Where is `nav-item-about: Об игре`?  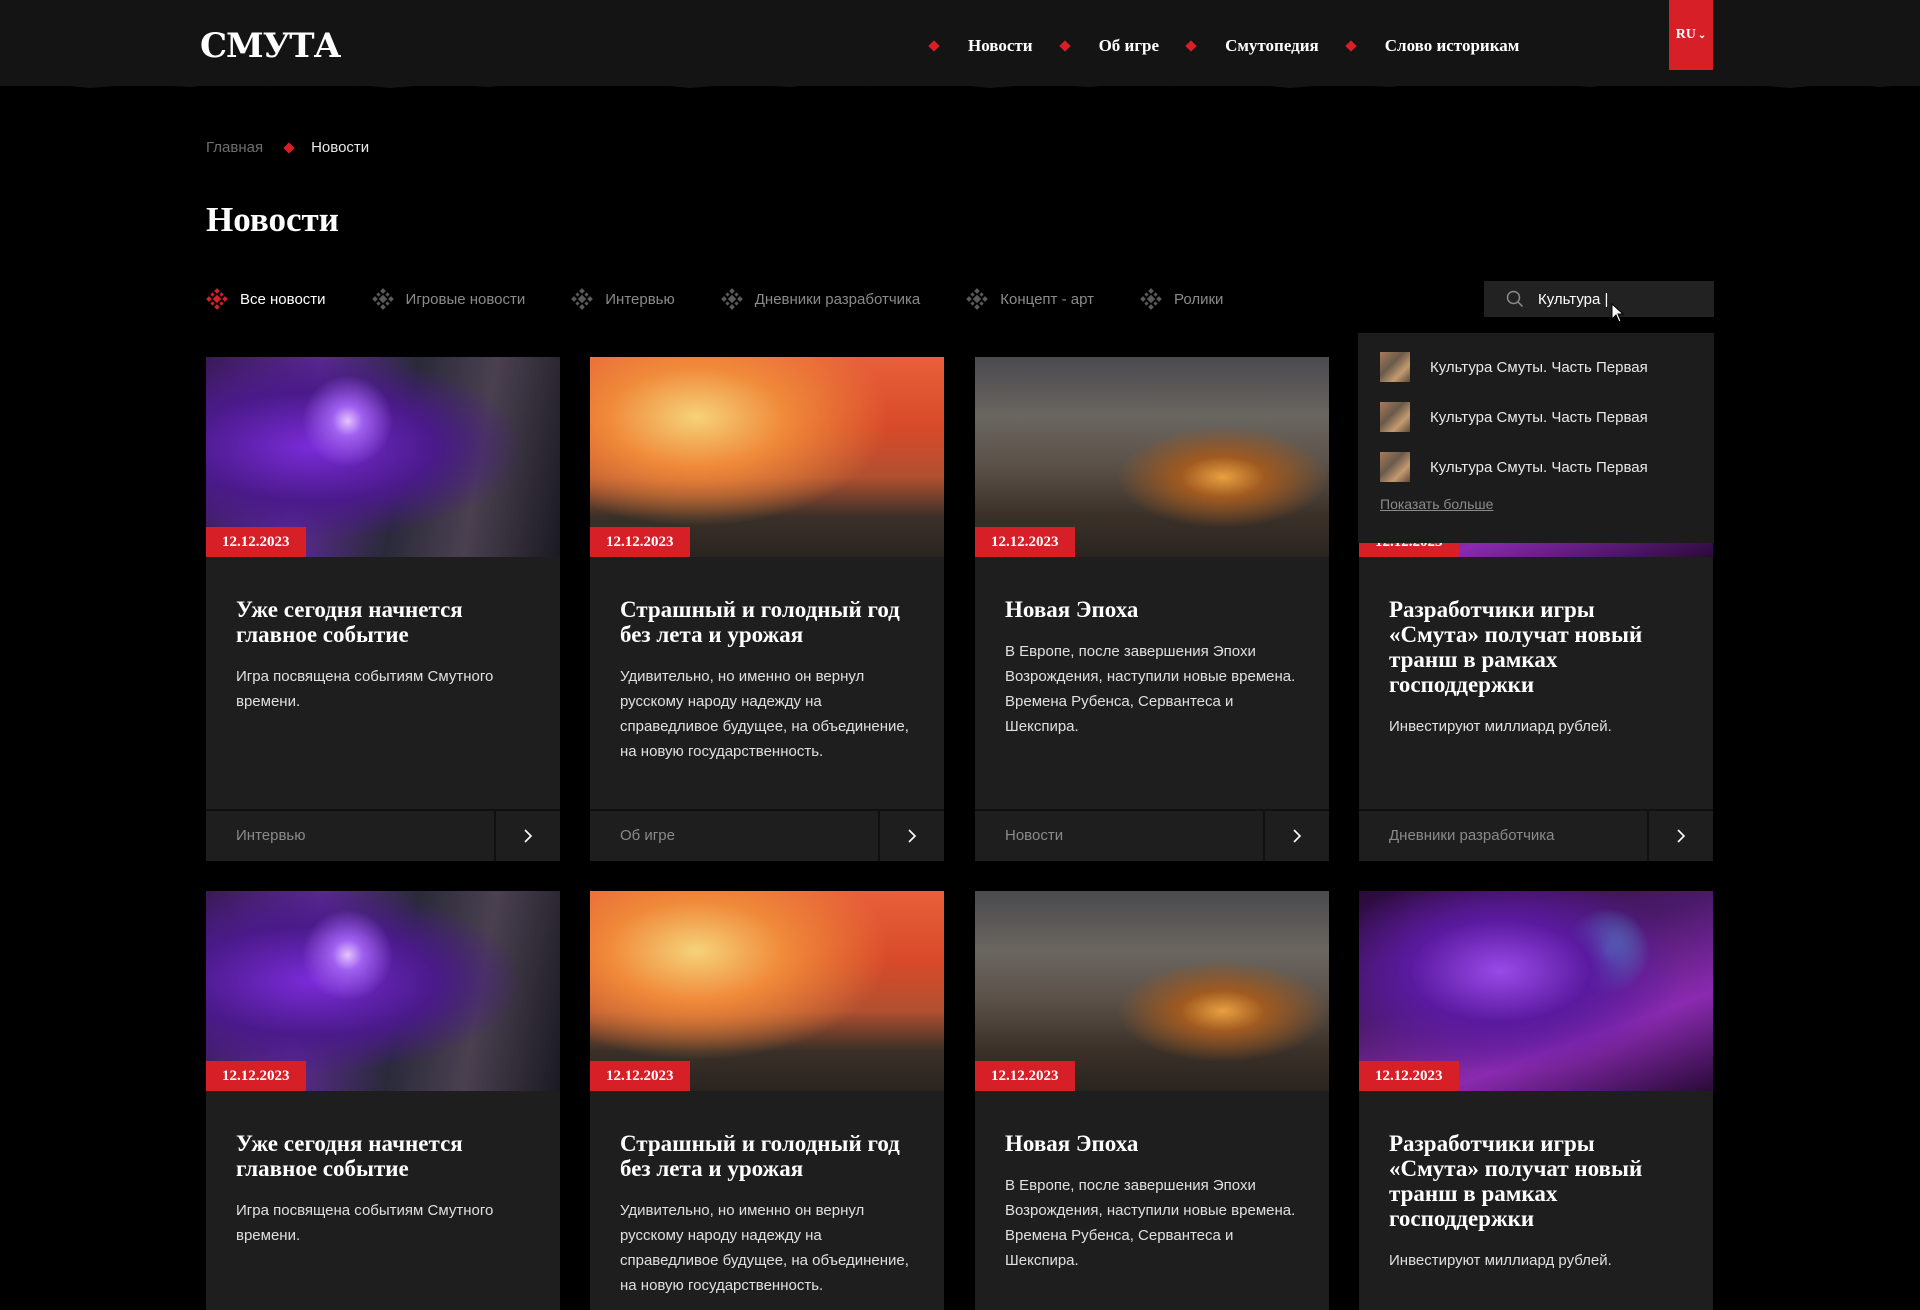 nav-item-about: Об игре is located at coordinates (1109, 46).